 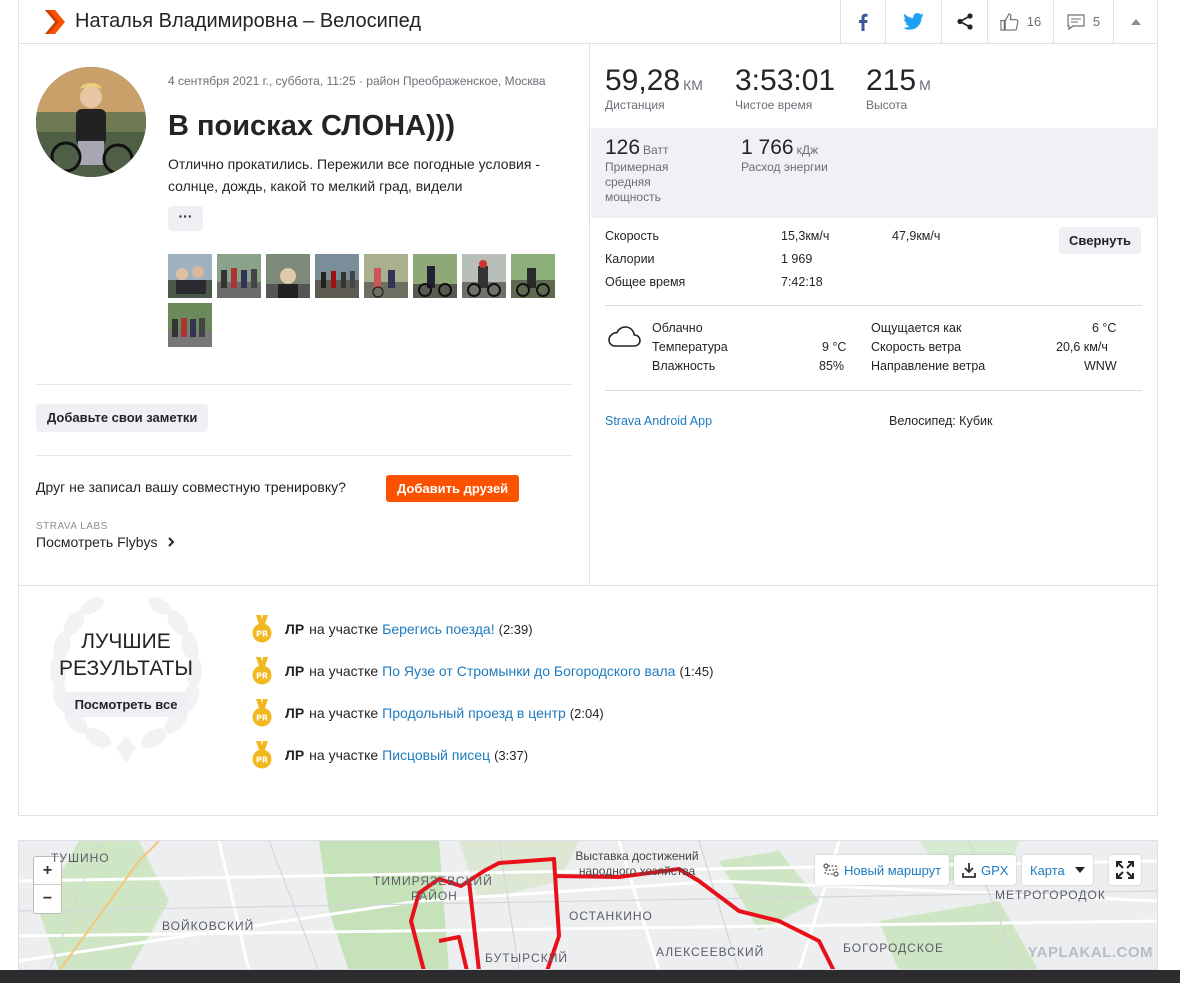 I want to click on segment-link: Берегись поезда!, so click(x=438, y=629).